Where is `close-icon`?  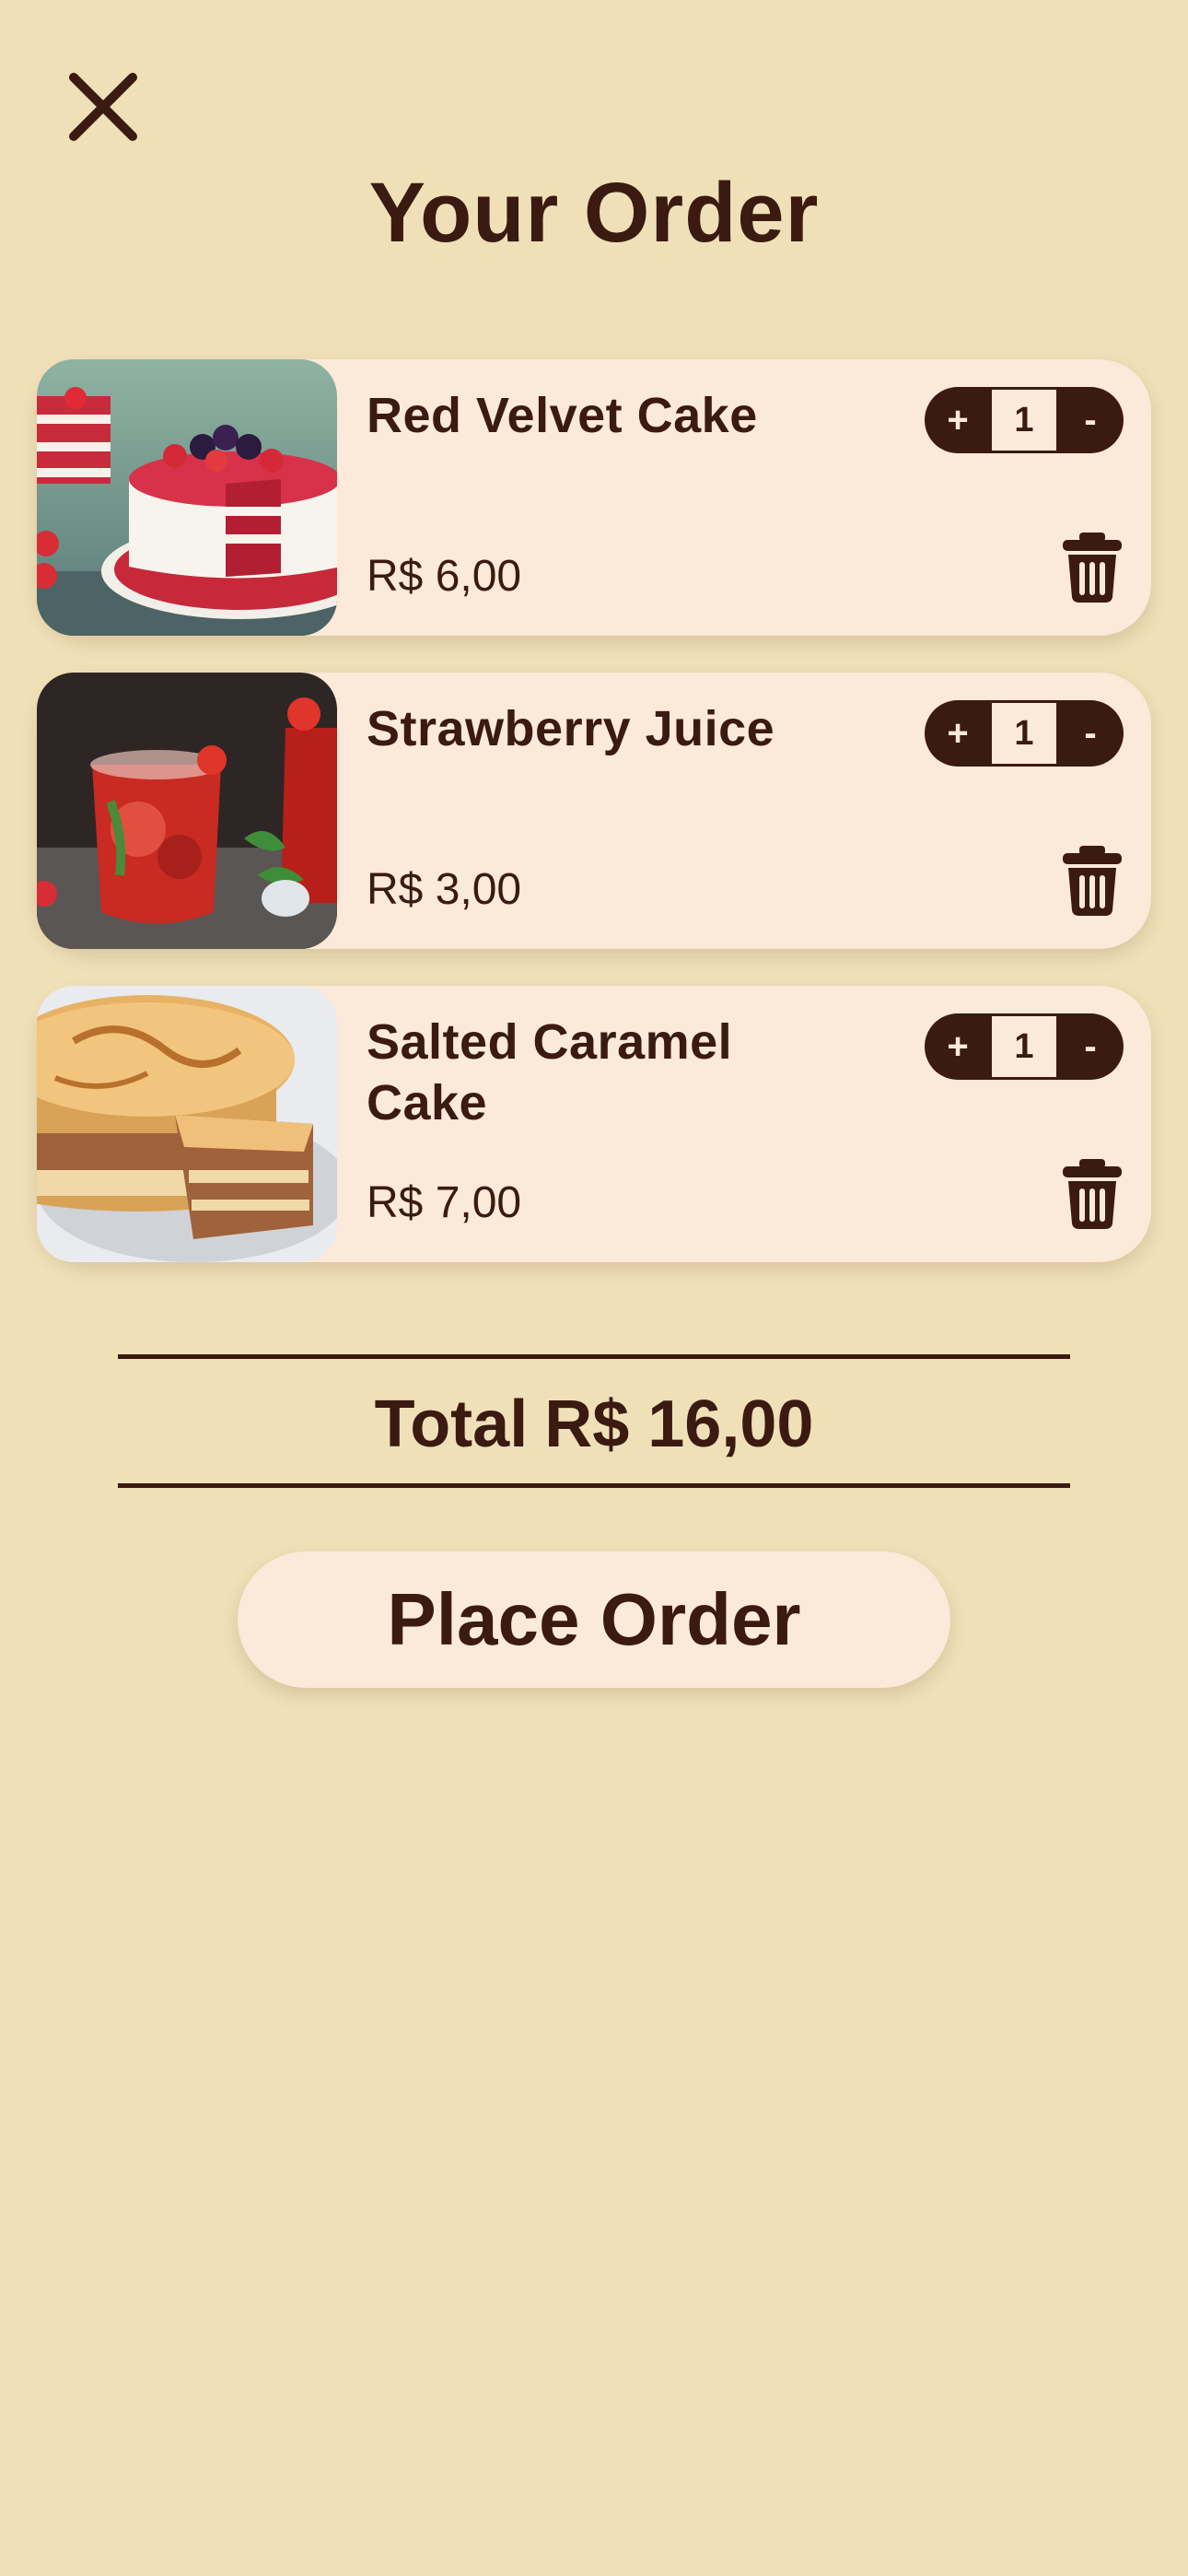
close-icon is located at coordinates (103, 107).